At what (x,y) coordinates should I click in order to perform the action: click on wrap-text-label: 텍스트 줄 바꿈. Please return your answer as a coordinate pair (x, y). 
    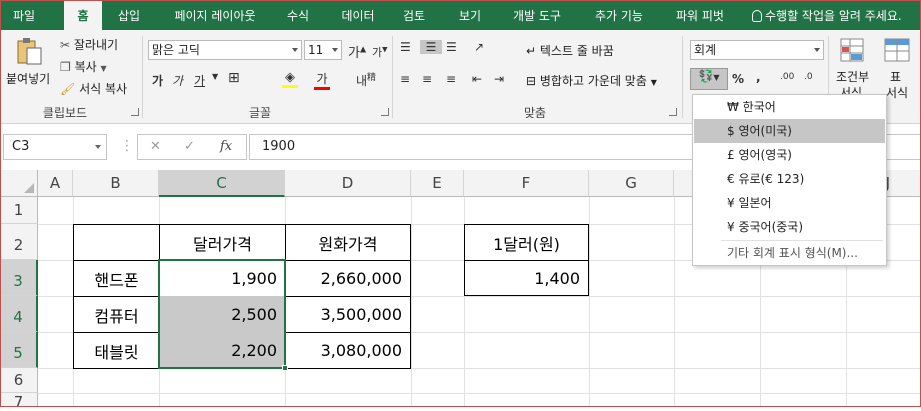
    Looking at the image, I should click on (576, 51).